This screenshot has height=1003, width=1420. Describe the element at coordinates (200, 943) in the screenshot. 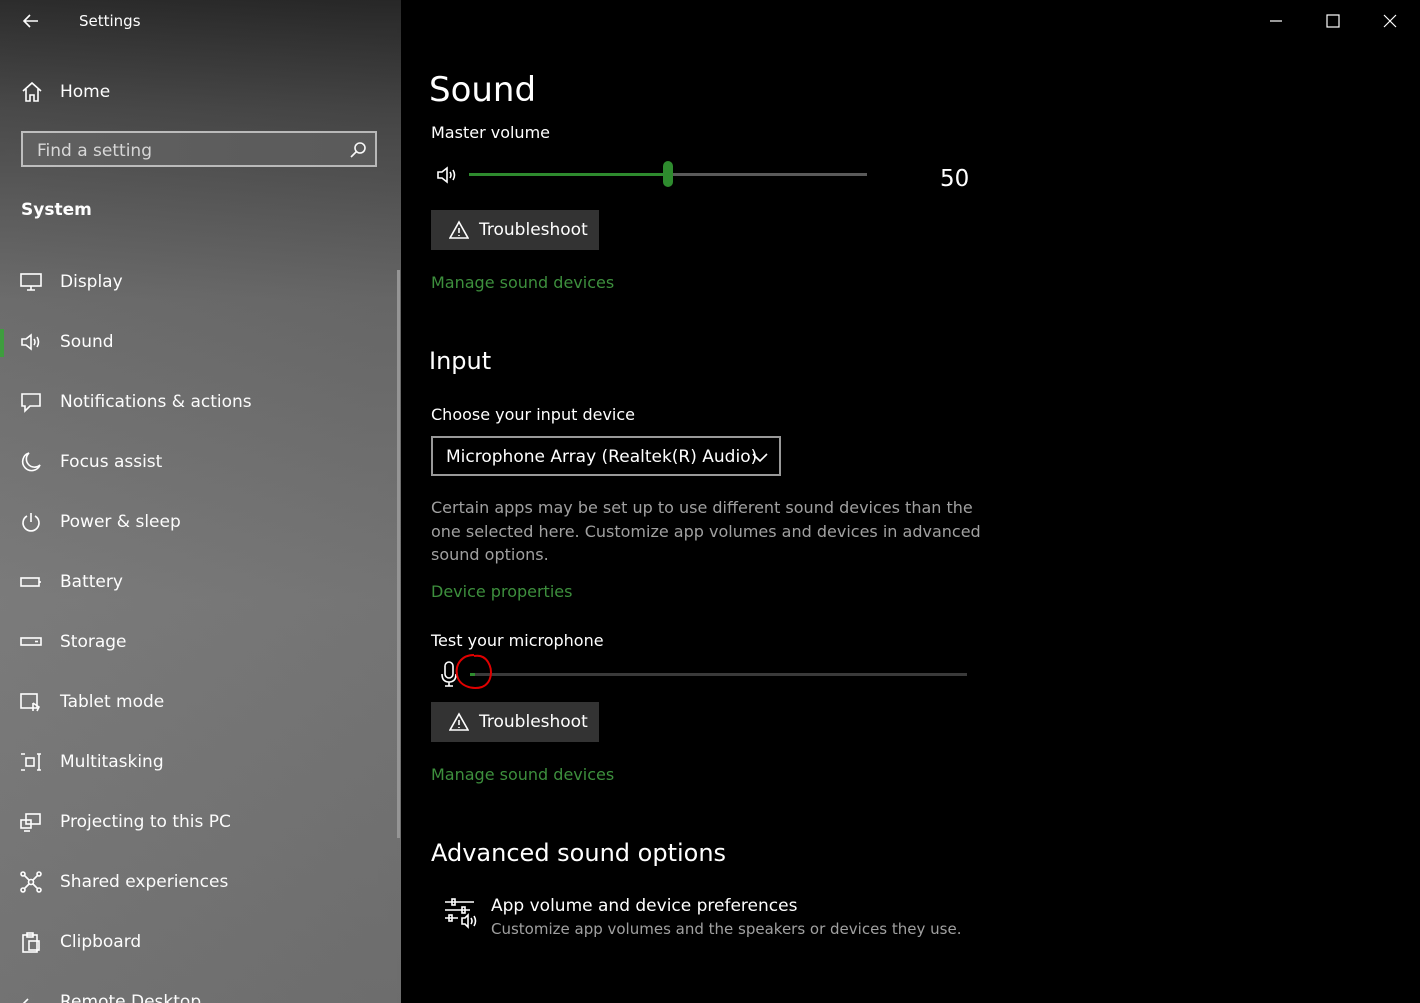

I see `sidebar-item-clipboard: Clipboard` at that location.